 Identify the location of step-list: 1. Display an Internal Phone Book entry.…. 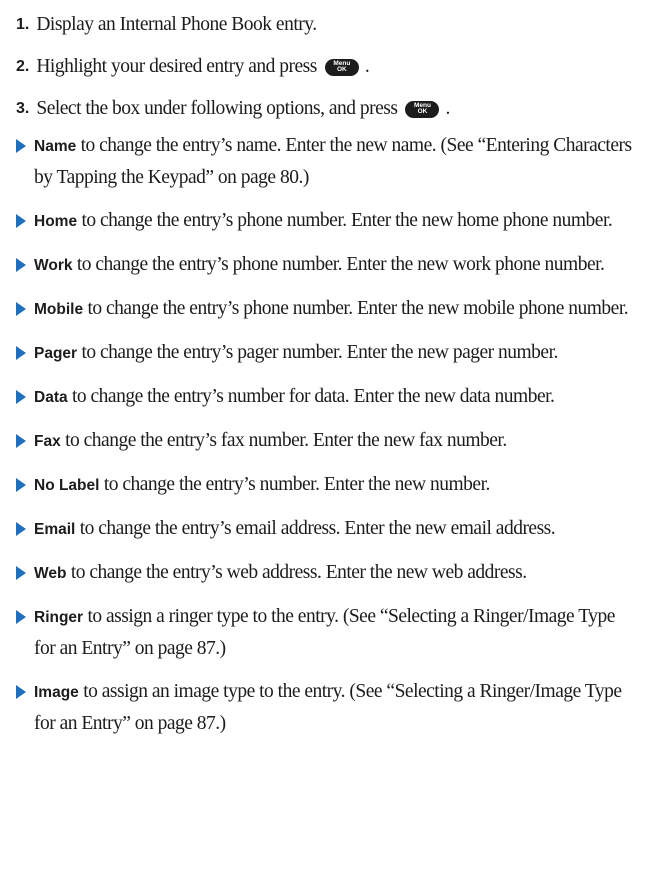
(331, 67).